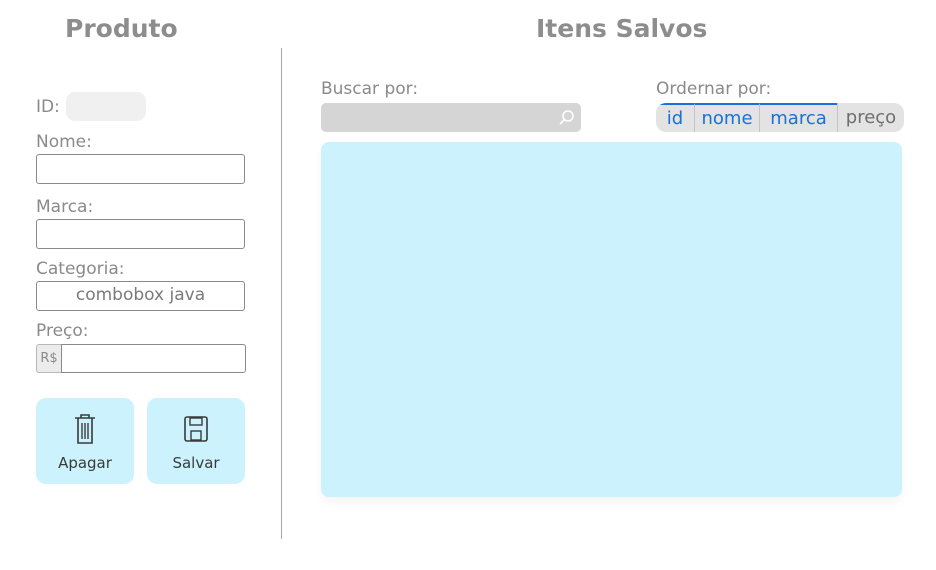 The image size is (936, 570). I want to click on preco-input, so click(153, 358).